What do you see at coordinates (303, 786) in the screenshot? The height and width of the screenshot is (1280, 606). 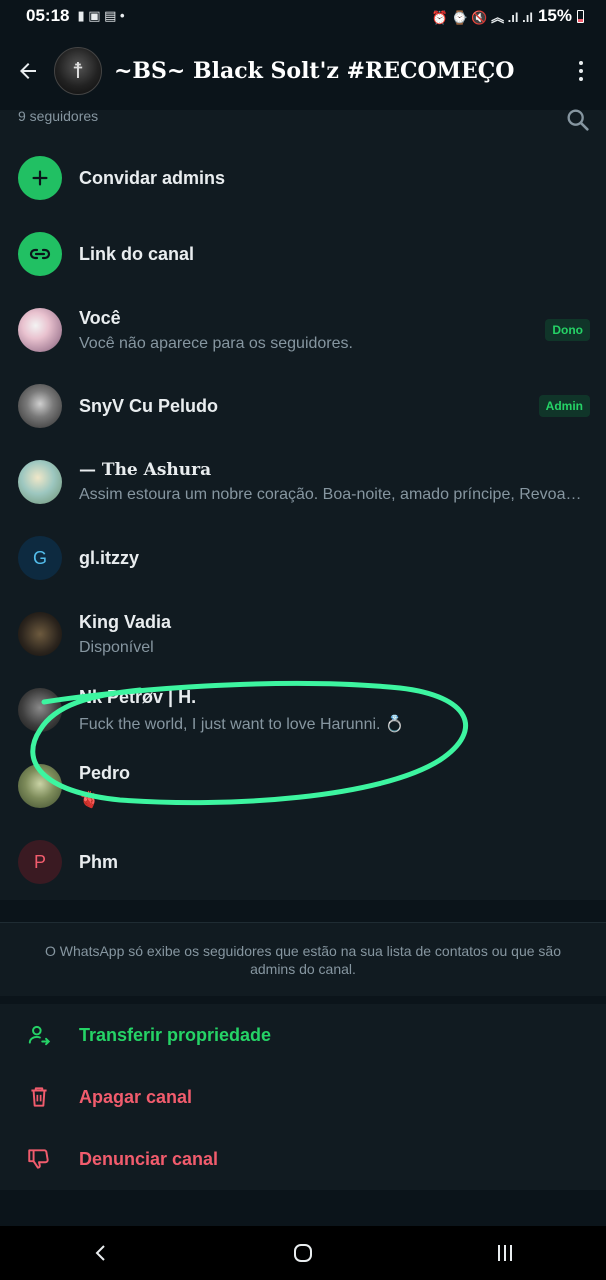 I see `list-item: Pedro 🫀` at bounding box center [303, 786].